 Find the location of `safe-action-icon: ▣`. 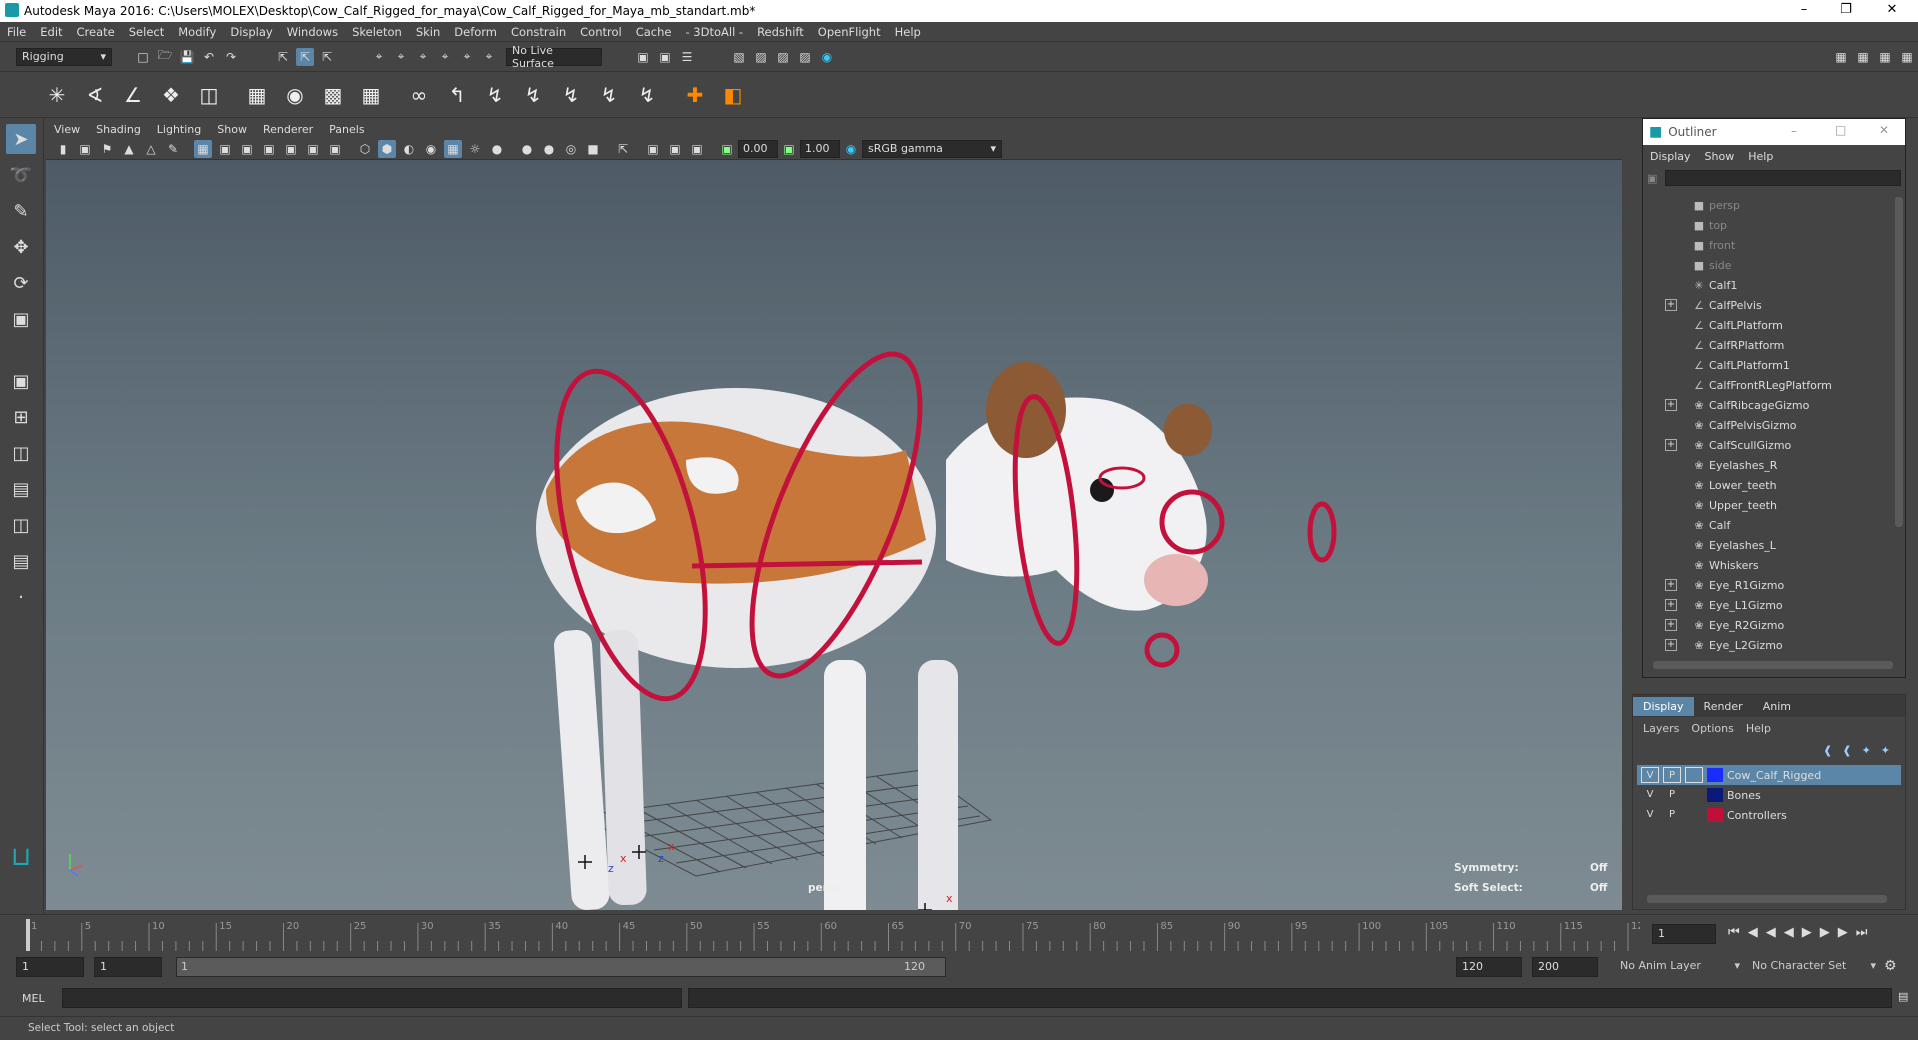

safe-action-icon: ▣ is located at coordinates (313, 149).